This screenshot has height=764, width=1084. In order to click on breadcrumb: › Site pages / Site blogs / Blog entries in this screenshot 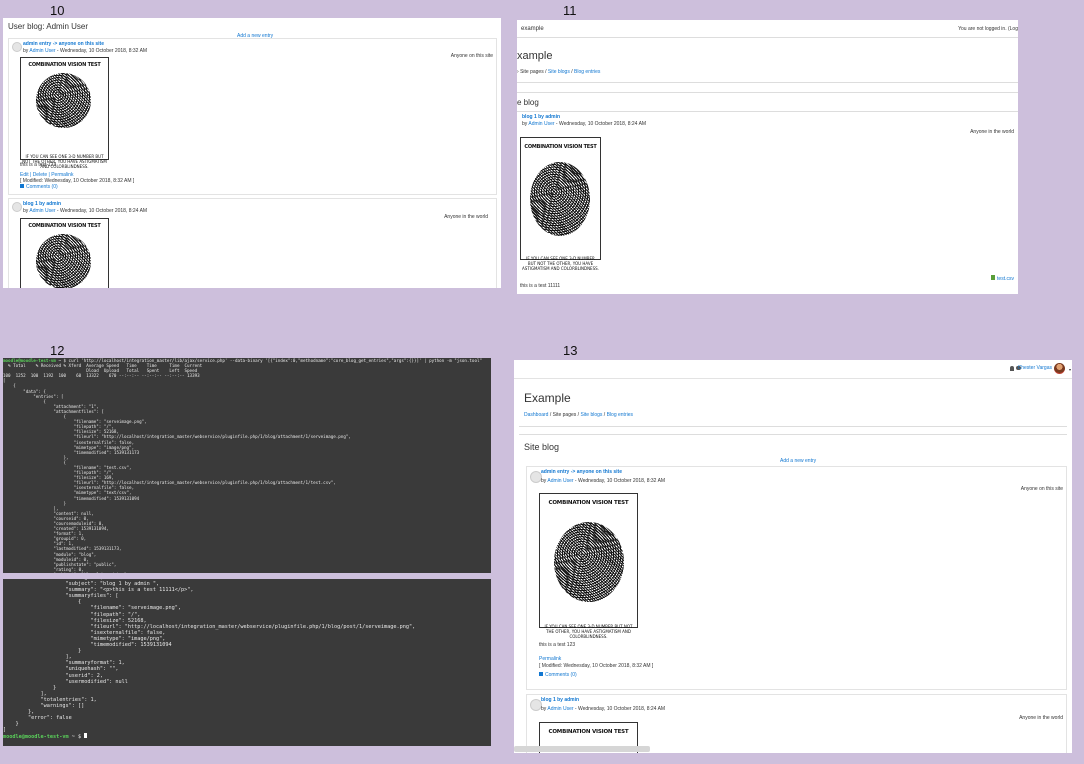, I will do `click(559, 72)`.